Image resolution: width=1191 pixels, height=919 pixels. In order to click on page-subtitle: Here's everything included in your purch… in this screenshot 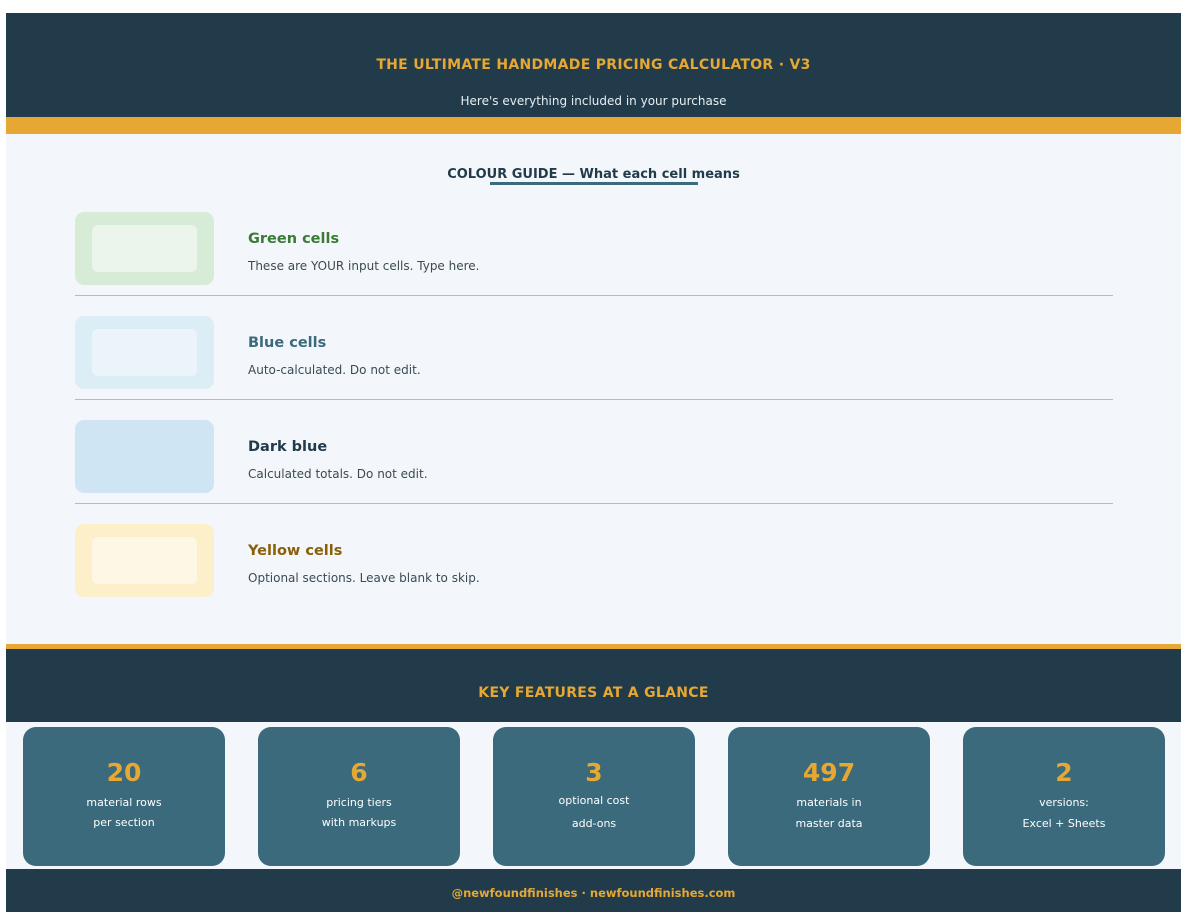, I will do `click(593, 101)`.